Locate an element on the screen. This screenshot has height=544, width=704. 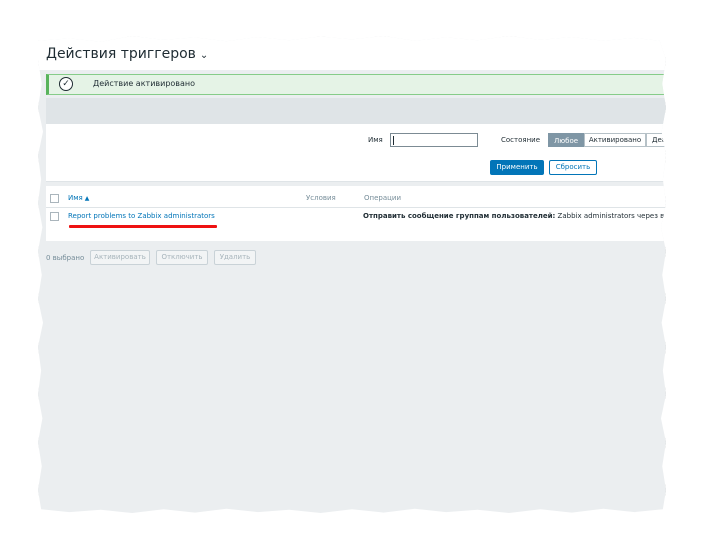
column-header-conditions: Условия is located at coordinates (321, 198).